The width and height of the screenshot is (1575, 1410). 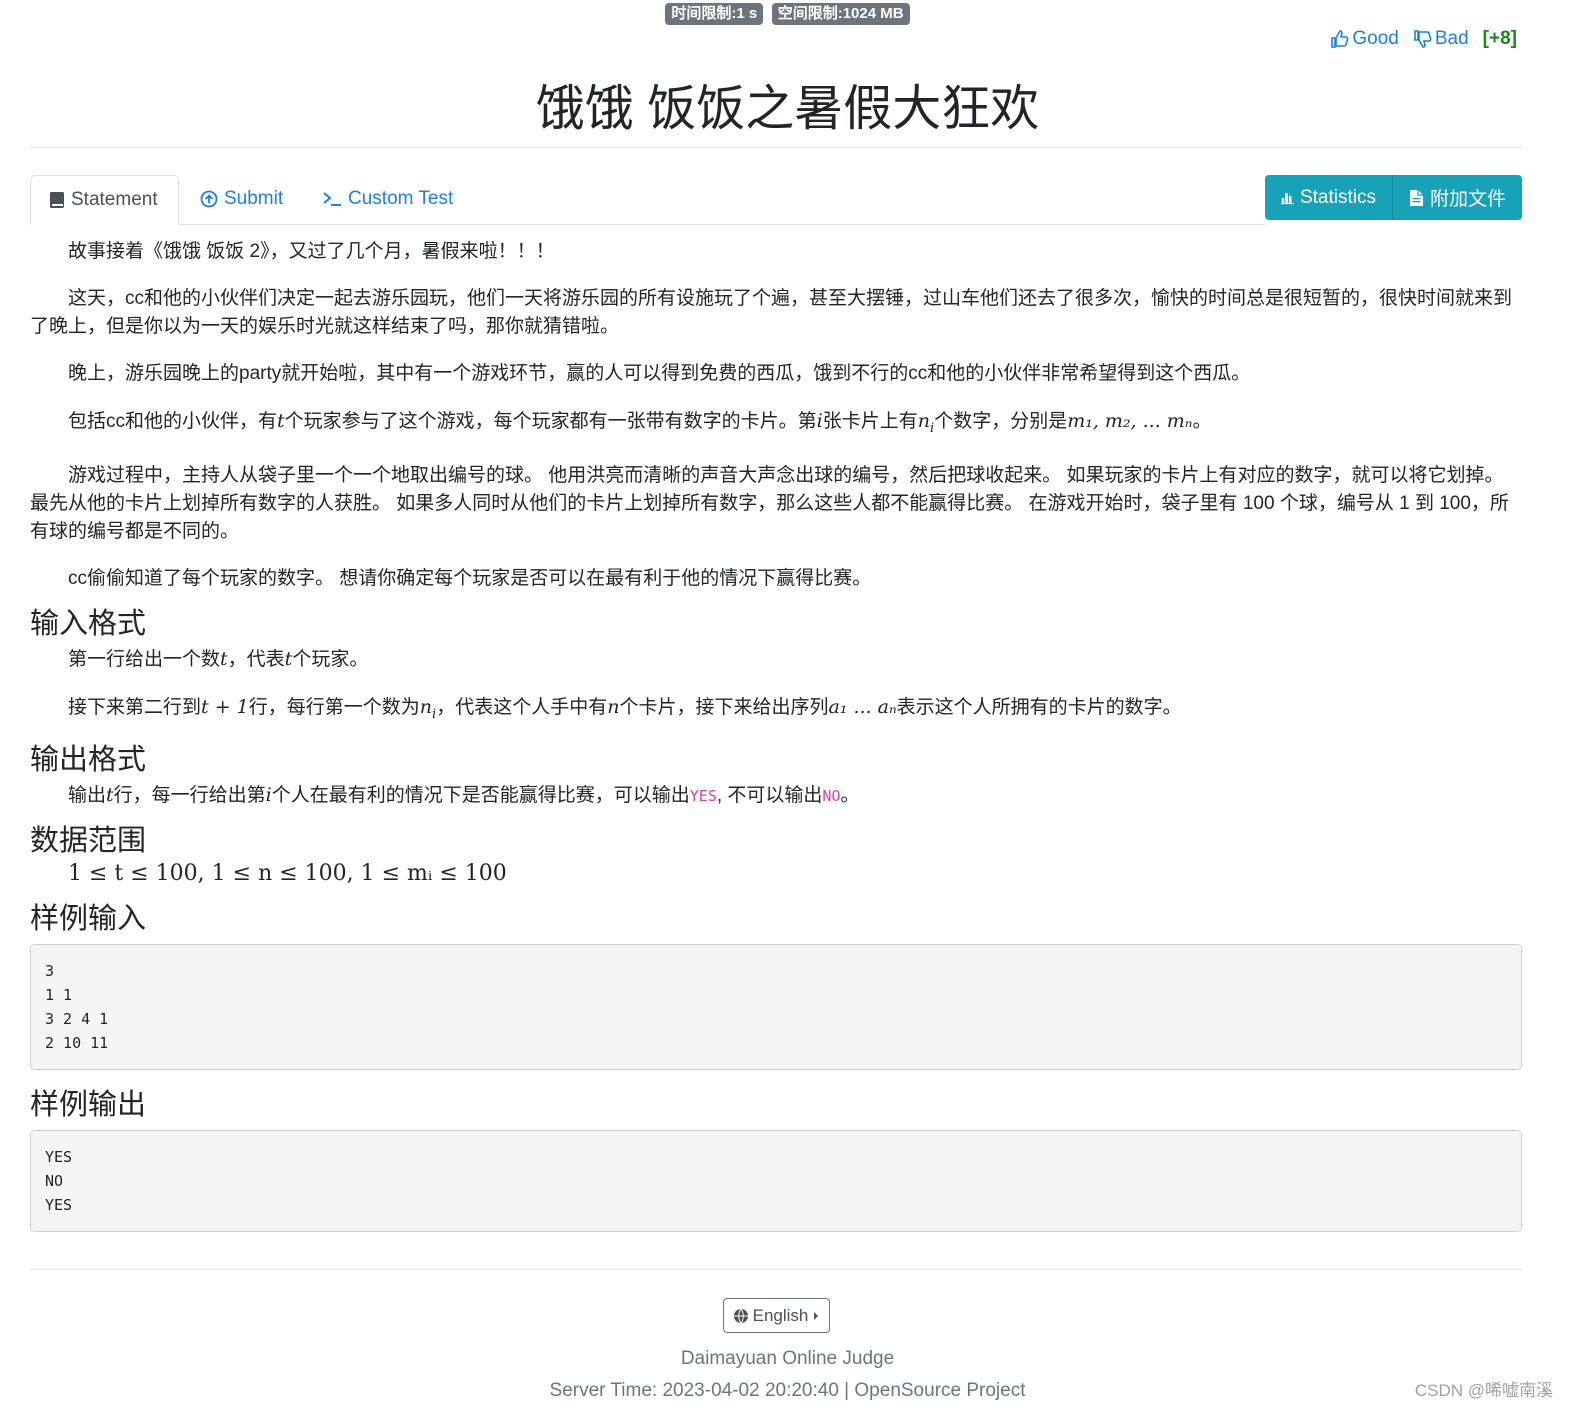 I want to click on text-run: 个数字，分别是, so click(x=1001, y=421).